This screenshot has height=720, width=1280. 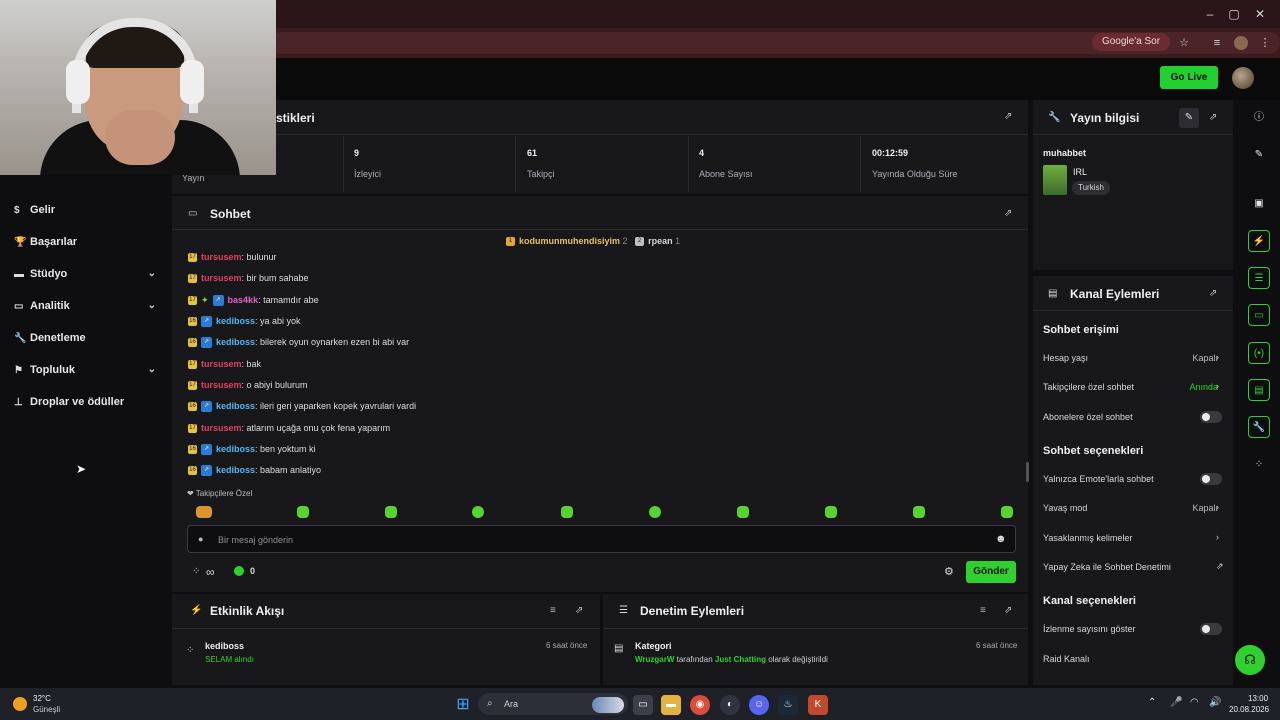 I want to click on followers-only-chat-label: Takipçilere özel sohbet, so click(x=1088, y=387).